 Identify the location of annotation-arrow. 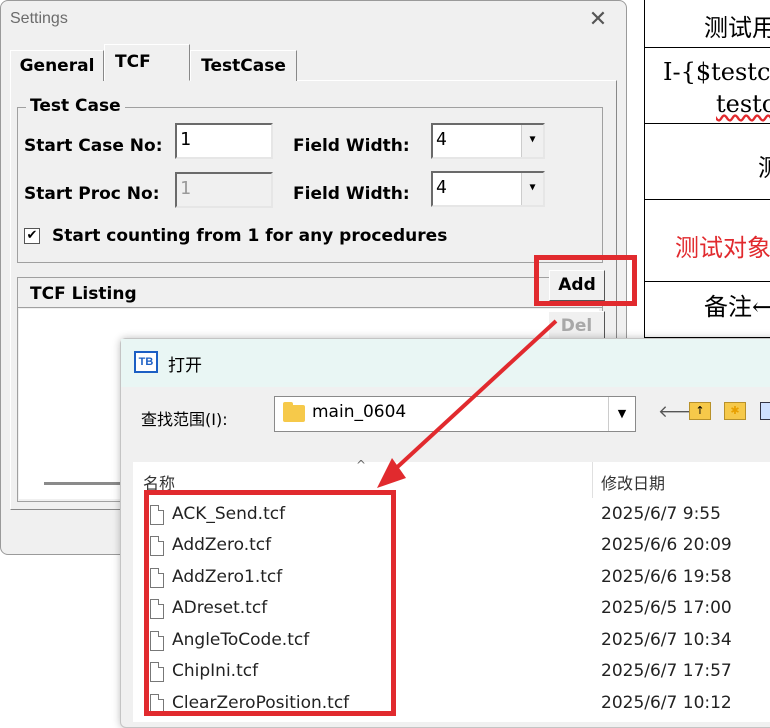
(467, 403).